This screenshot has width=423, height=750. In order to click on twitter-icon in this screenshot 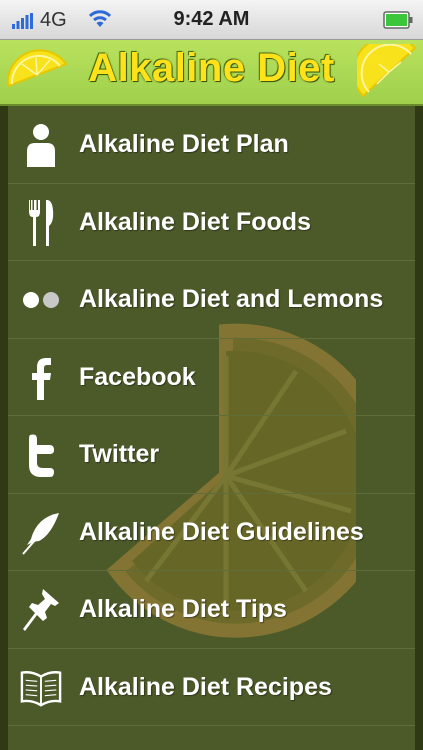, I will do `click(41, 455)`.